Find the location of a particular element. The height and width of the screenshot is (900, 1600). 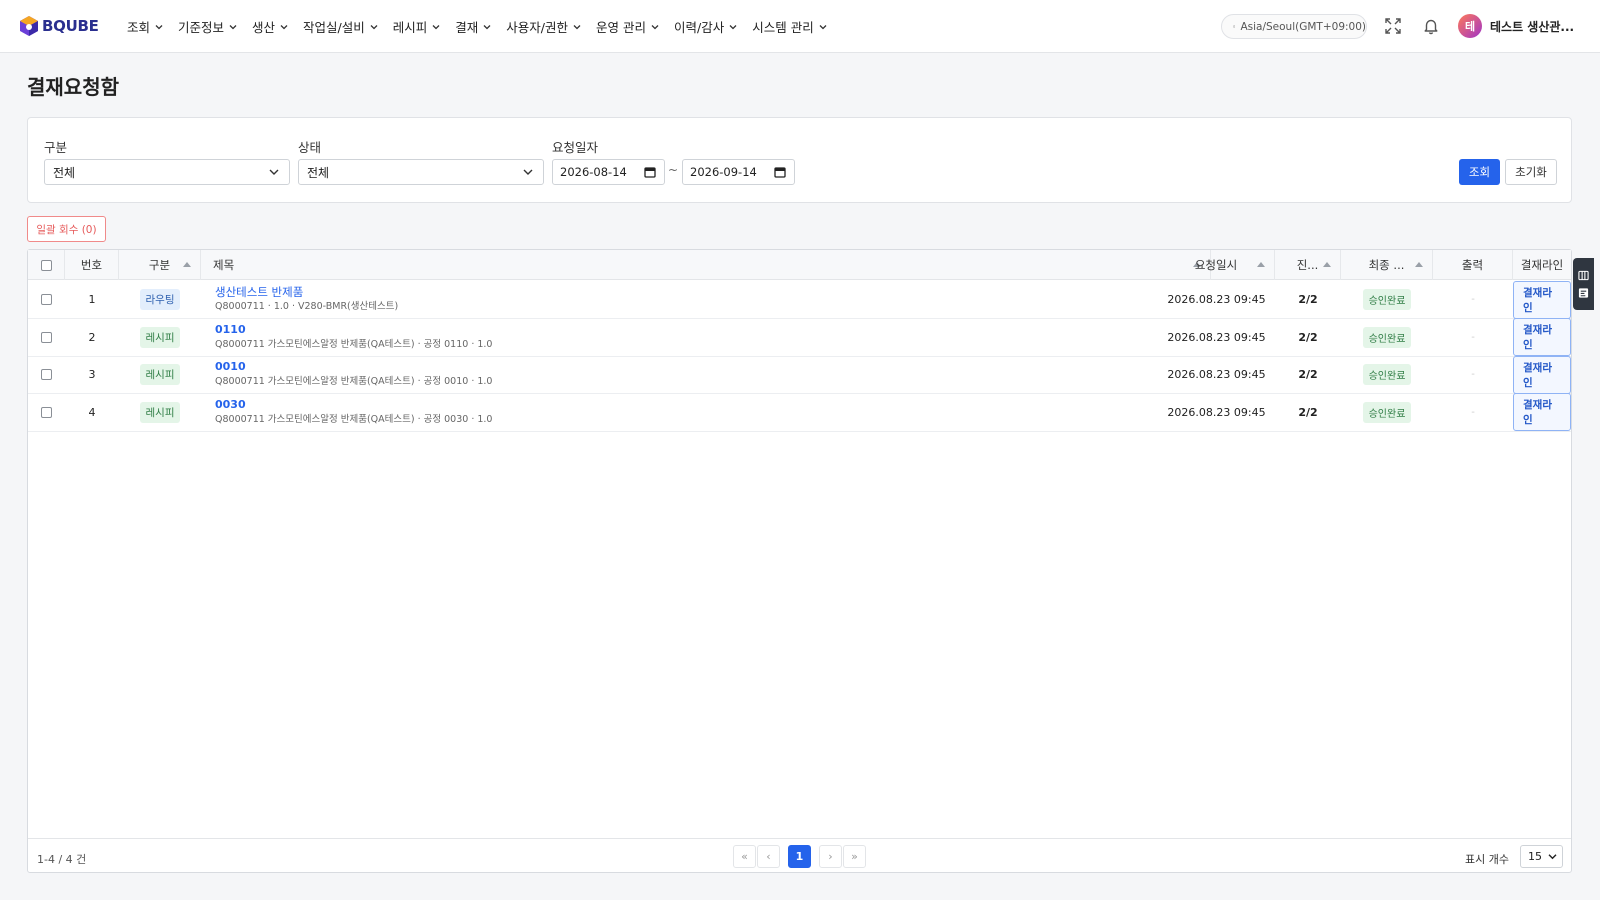

row-title-link: 0010 is located at coordinates (665, 367).